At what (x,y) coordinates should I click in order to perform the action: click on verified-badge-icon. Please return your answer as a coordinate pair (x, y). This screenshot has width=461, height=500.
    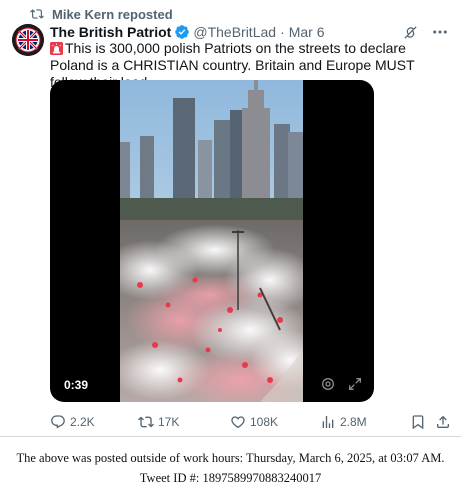
    Looking at the image, I should click on (182, 32).